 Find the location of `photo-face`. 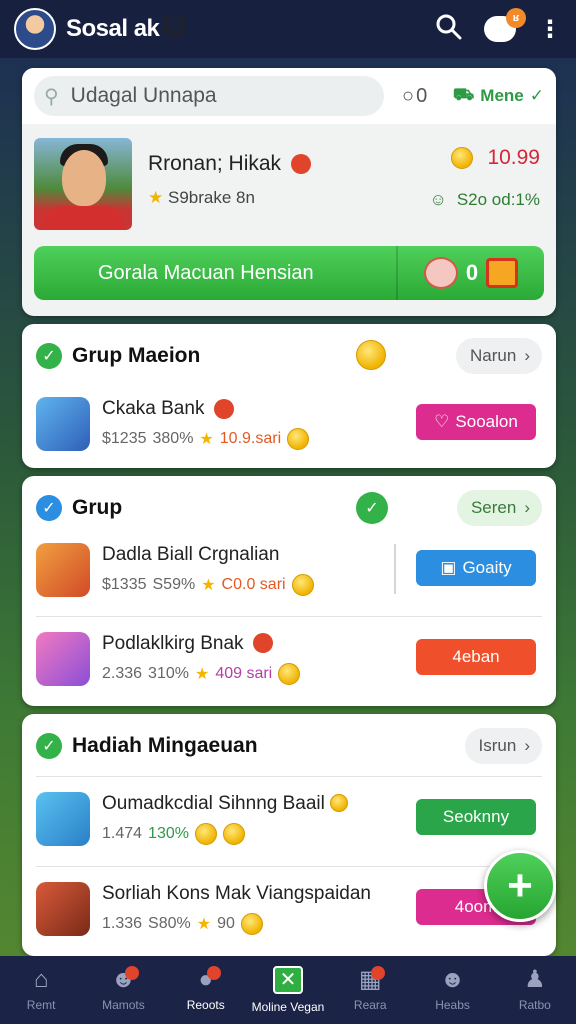

photo-face is located at coordinates (84, 178).